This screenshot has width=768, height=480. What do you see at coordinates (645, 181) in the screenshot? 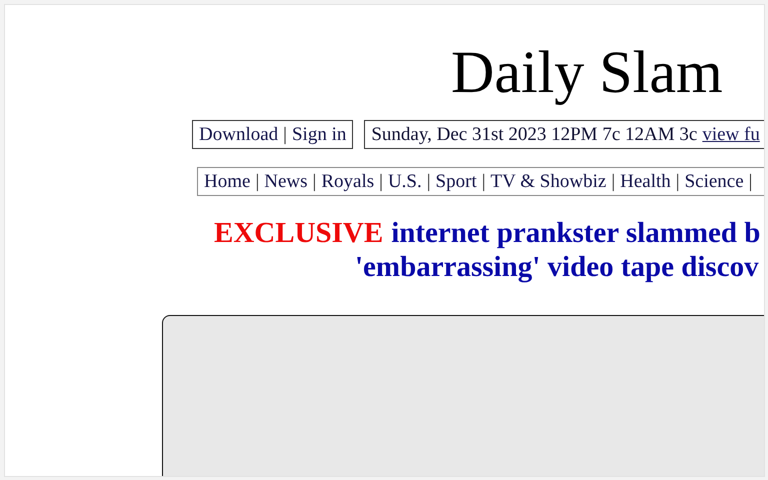
I see `nav-link: Health` at bounding box center [645, 181].